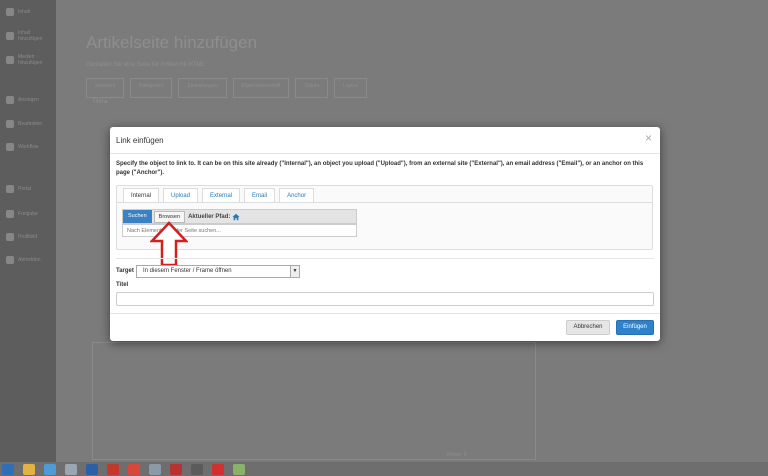 Image resolution: width=768 pixels, height=476 pixels. I want to click on taskbar, so click(384, 469).